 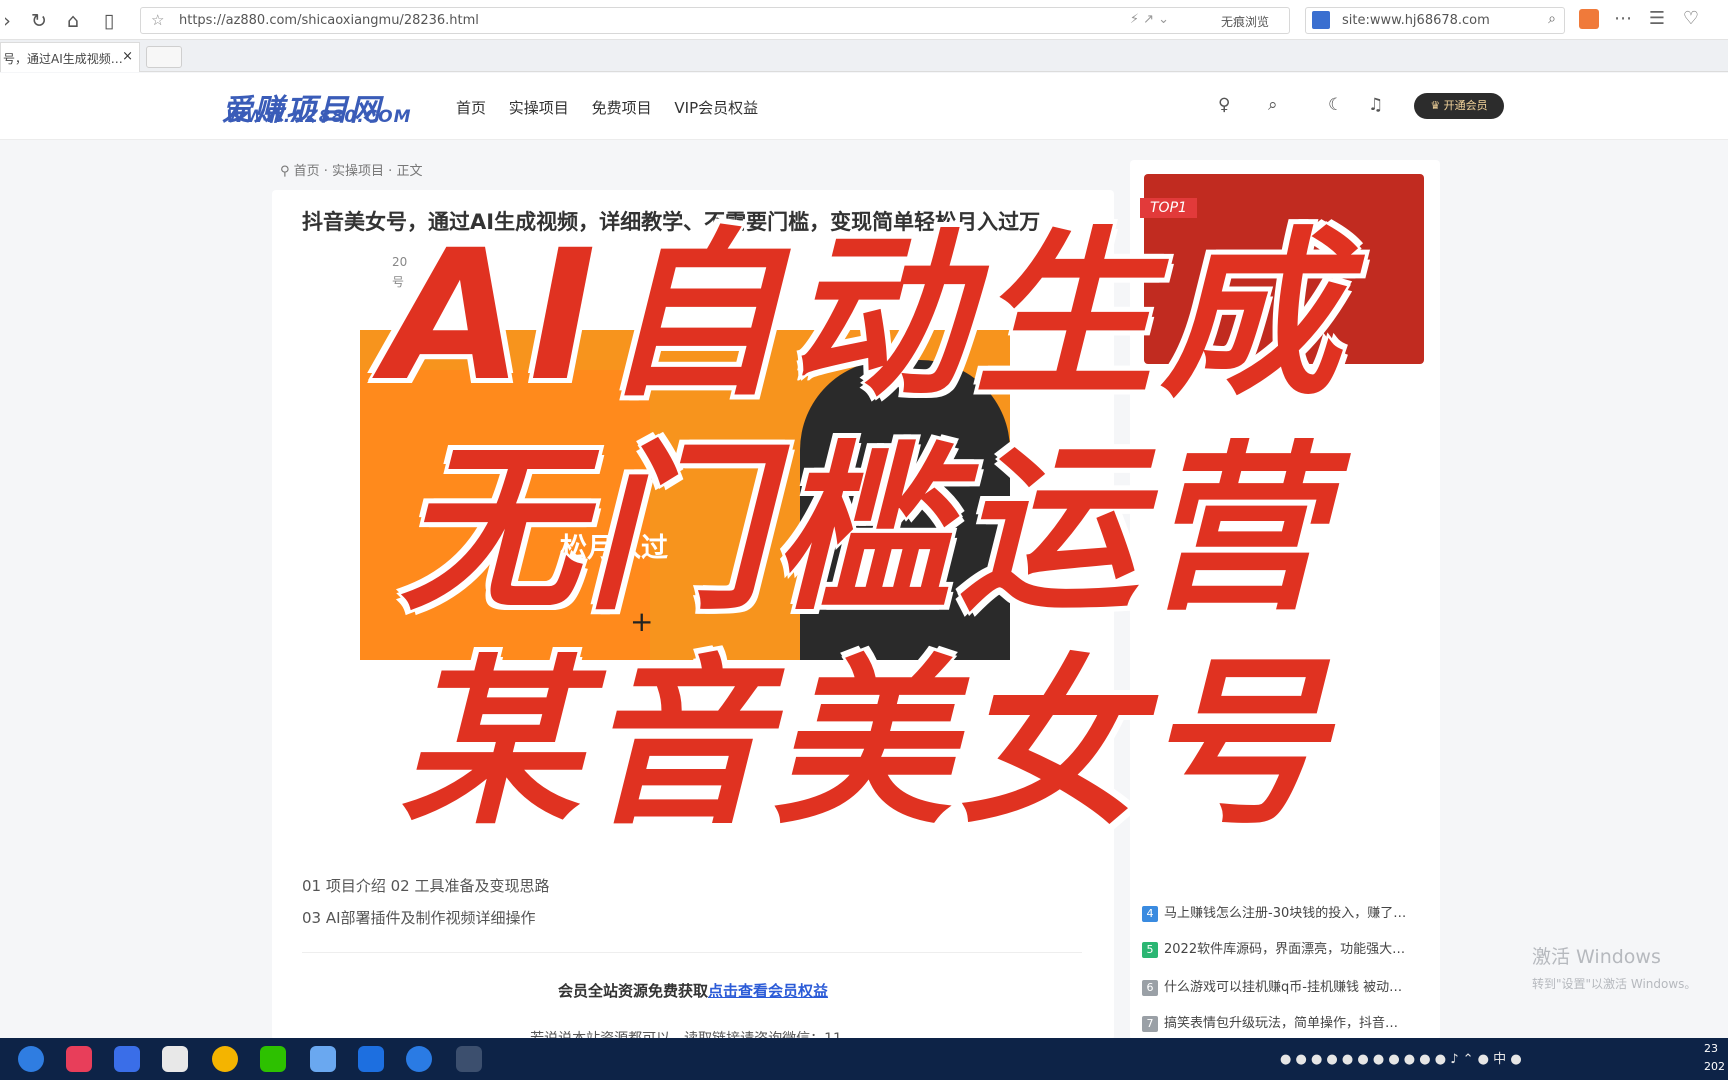 I want to click on nav-free: 免费项目, so click(x=622, y=108).